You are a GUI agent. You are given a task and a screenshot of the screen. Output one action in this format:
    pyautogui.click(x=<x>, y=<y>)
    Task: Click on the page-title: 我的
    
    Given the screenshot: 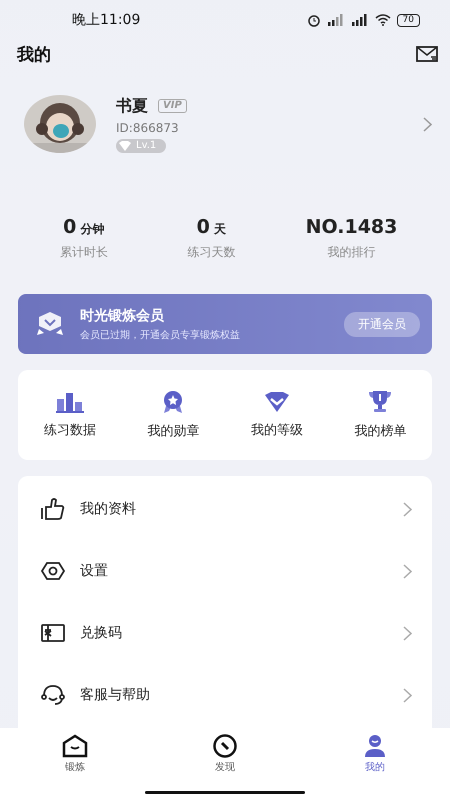 What is the action you would take?
    pyautogui.click(x=34, y=55)
    